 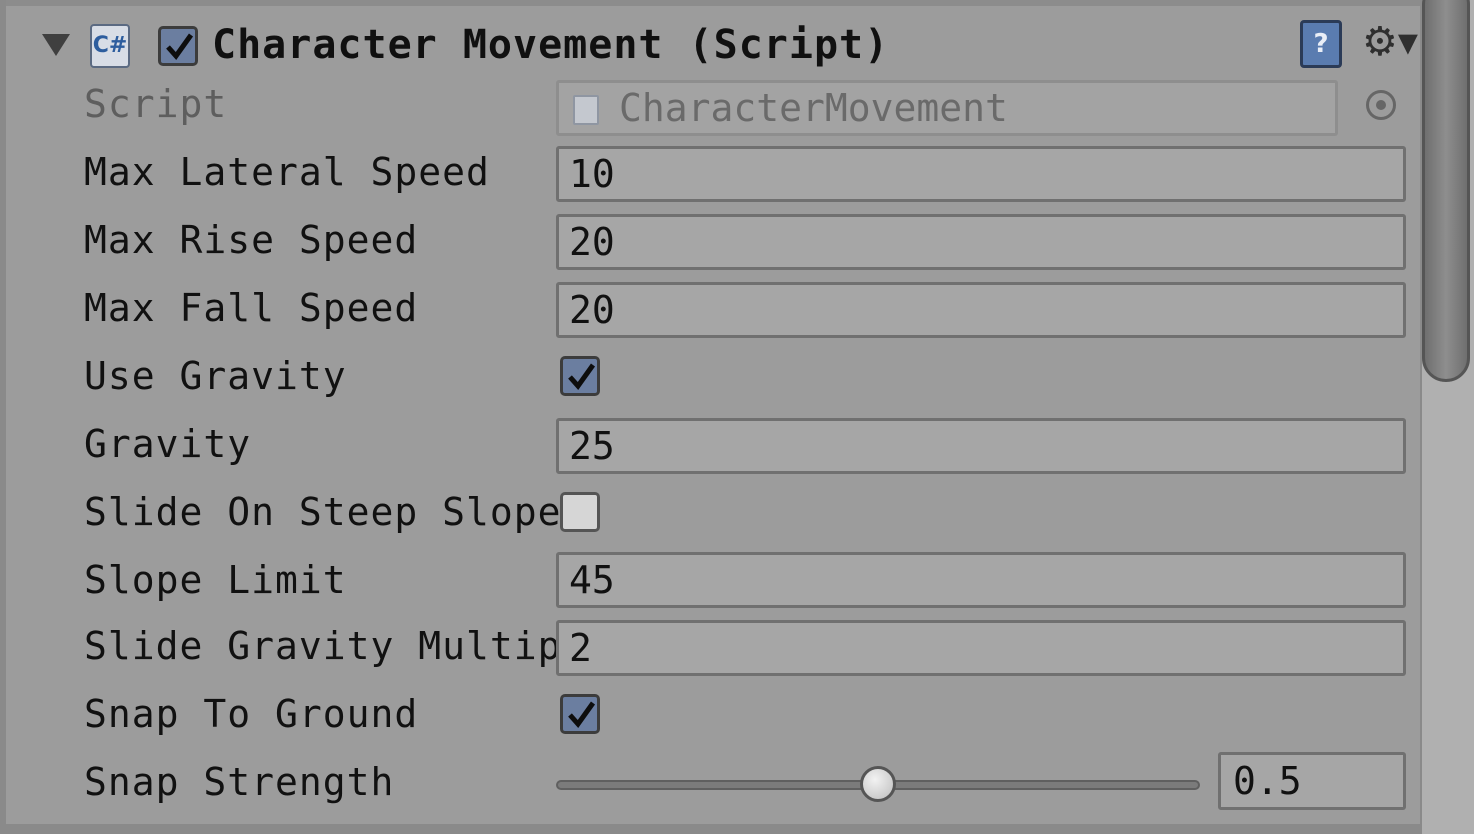 What do you see at coordinates (251, 714) in the screenshot?
I see `snap-to-ground-label: Snap To Ground` at bounding box center [251, 714].